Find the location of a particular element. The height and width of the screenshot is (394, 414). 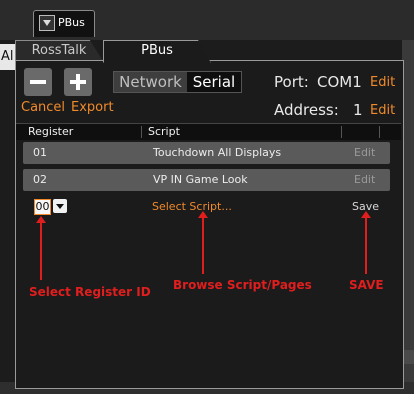

tab-pbus: PBus is located at coordinates (157, 51).